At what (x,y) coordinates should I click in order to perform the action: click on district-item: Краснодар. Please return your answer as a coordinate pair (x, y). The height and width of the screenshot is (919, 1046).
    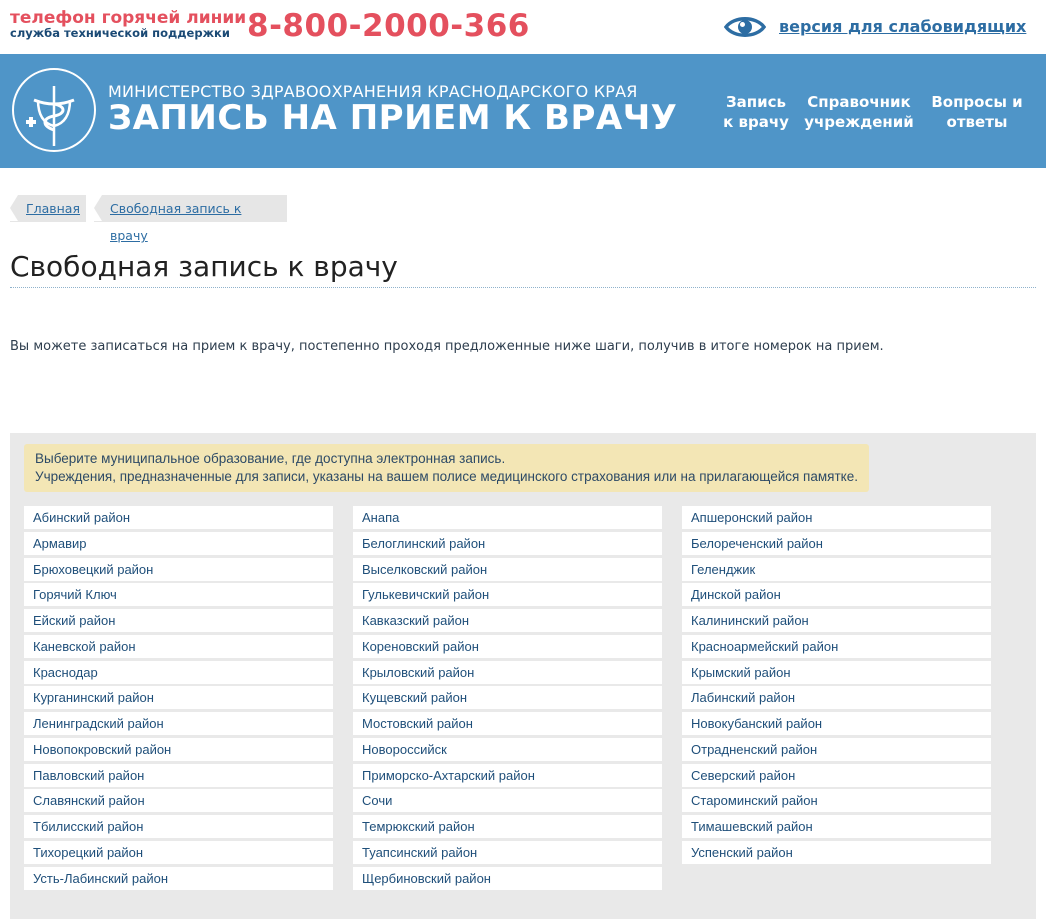
    Looking at the image, I should click on (178, 672).